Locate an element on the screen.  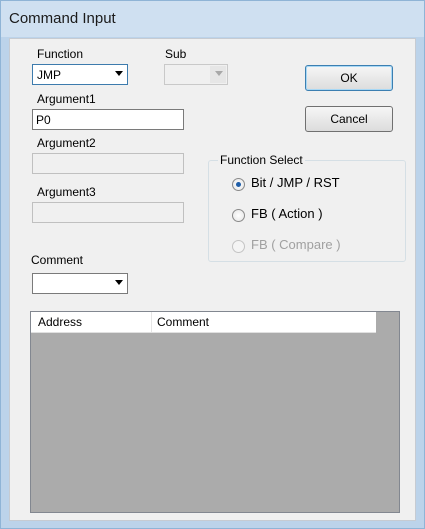
function-combo: JMP is located at coordinates (80, 74).